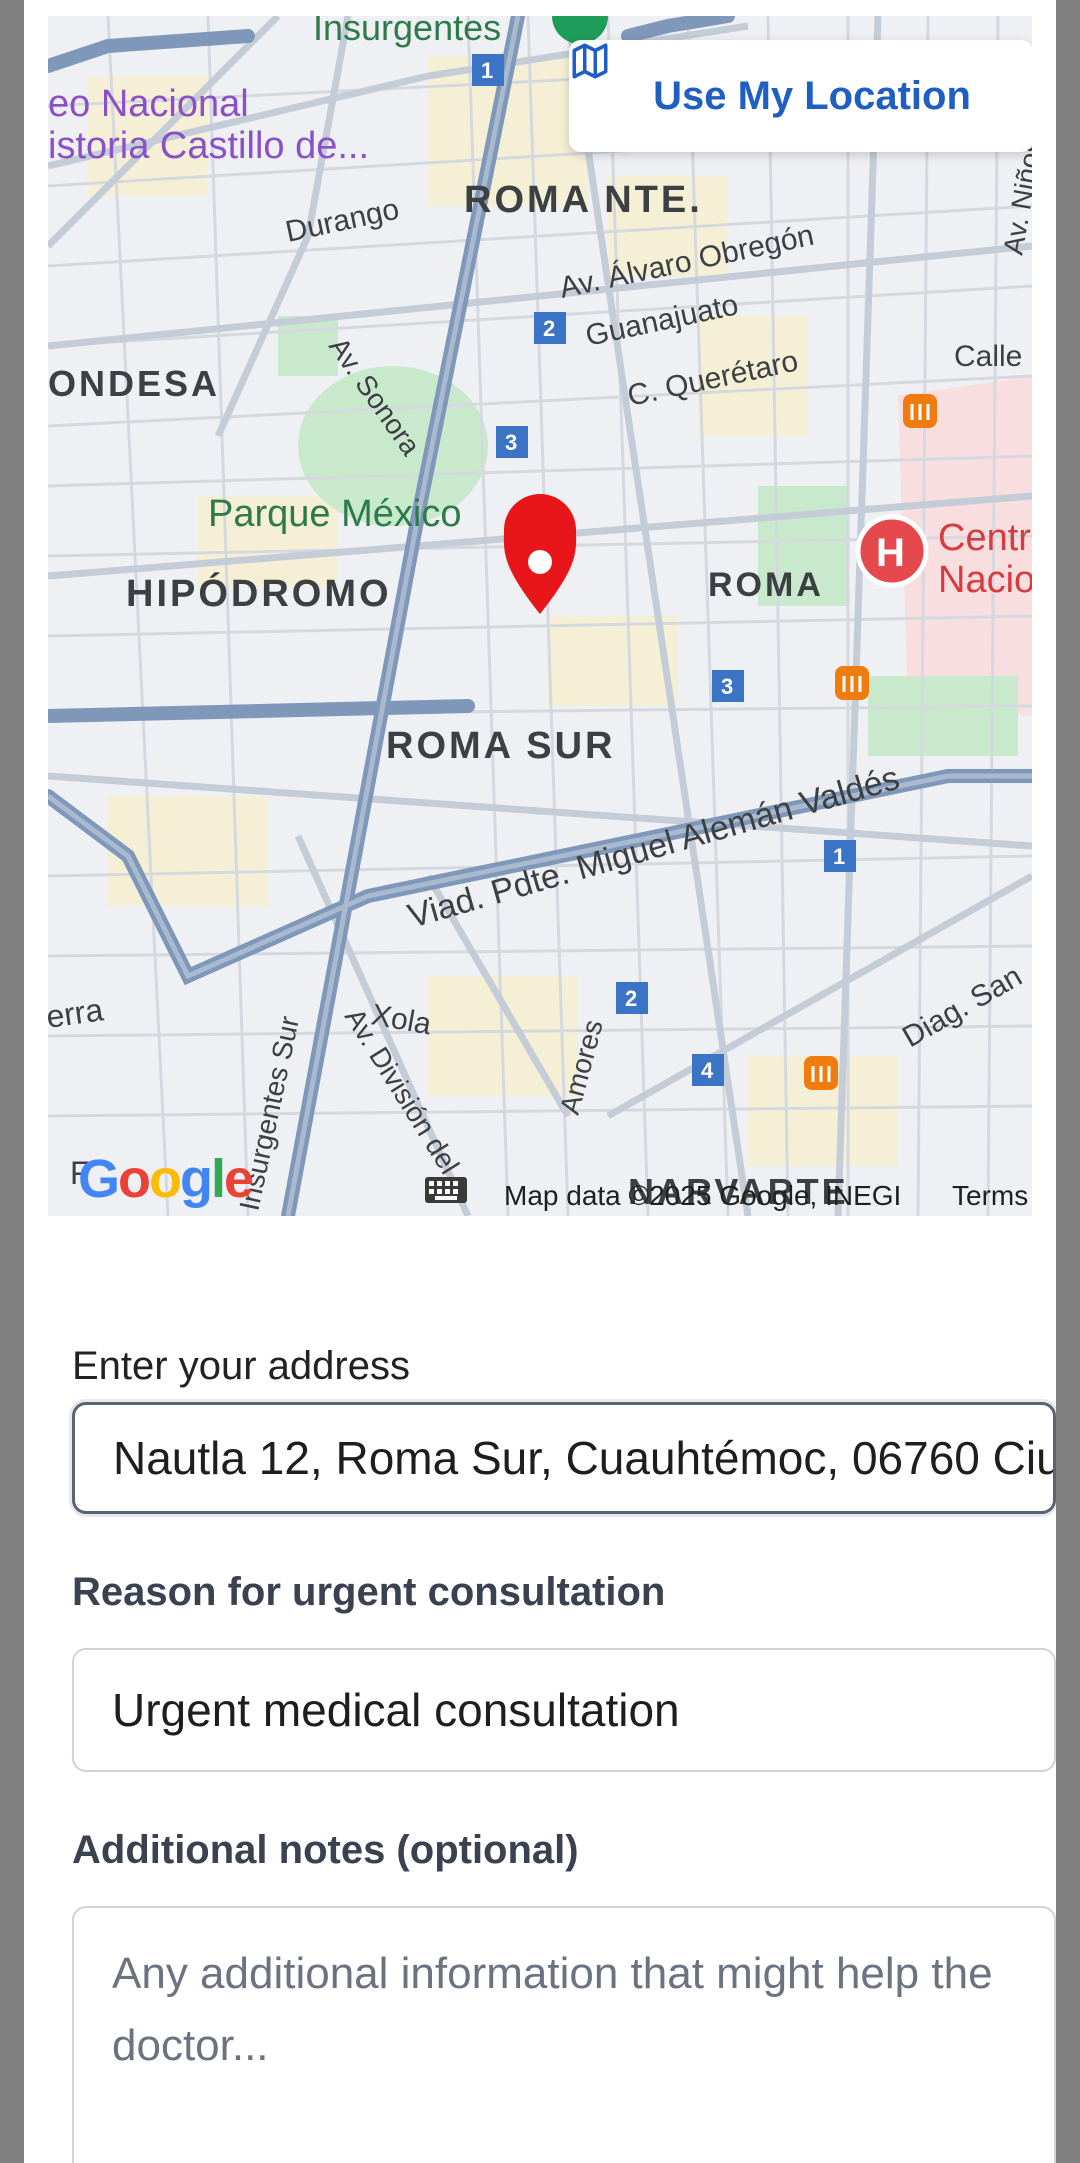 The width and height of the screenshot is (1080, 2163). Describe the element at coordinates (984, 538) in the screenshot. I see `svg-text: Centr` at that location.